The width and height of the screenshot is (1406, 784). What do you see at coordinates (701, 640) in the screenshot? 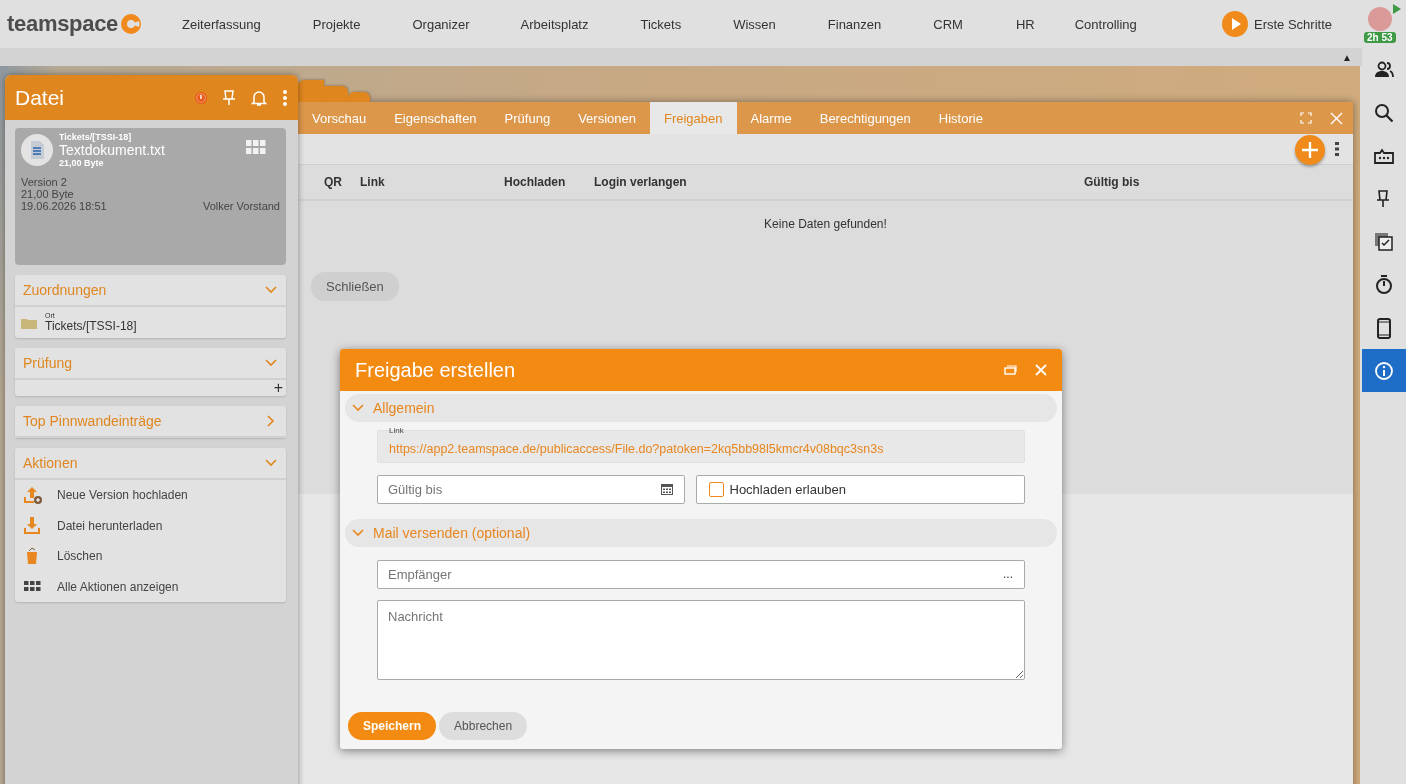
I see `message-field: Nachricht` at bounding box center [701, 640].